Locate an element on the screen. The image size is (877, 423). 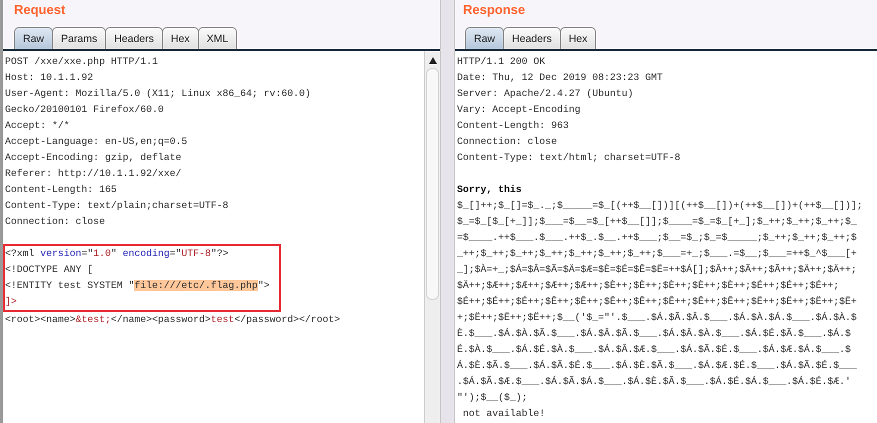
header-line: Accept: */* is located at coordinates (38, 126).